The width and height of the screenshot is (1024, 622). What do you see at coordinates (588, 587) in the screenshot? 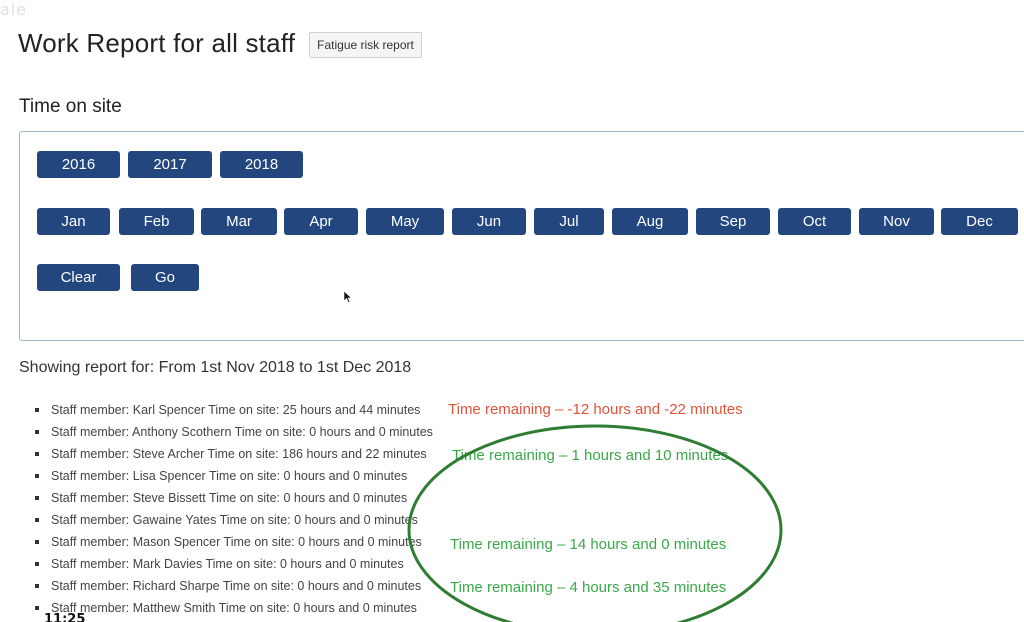
I see `time-remaining-richard: Time remaining – 4 hours and 35 minutes` at bounding box center [588, 587].